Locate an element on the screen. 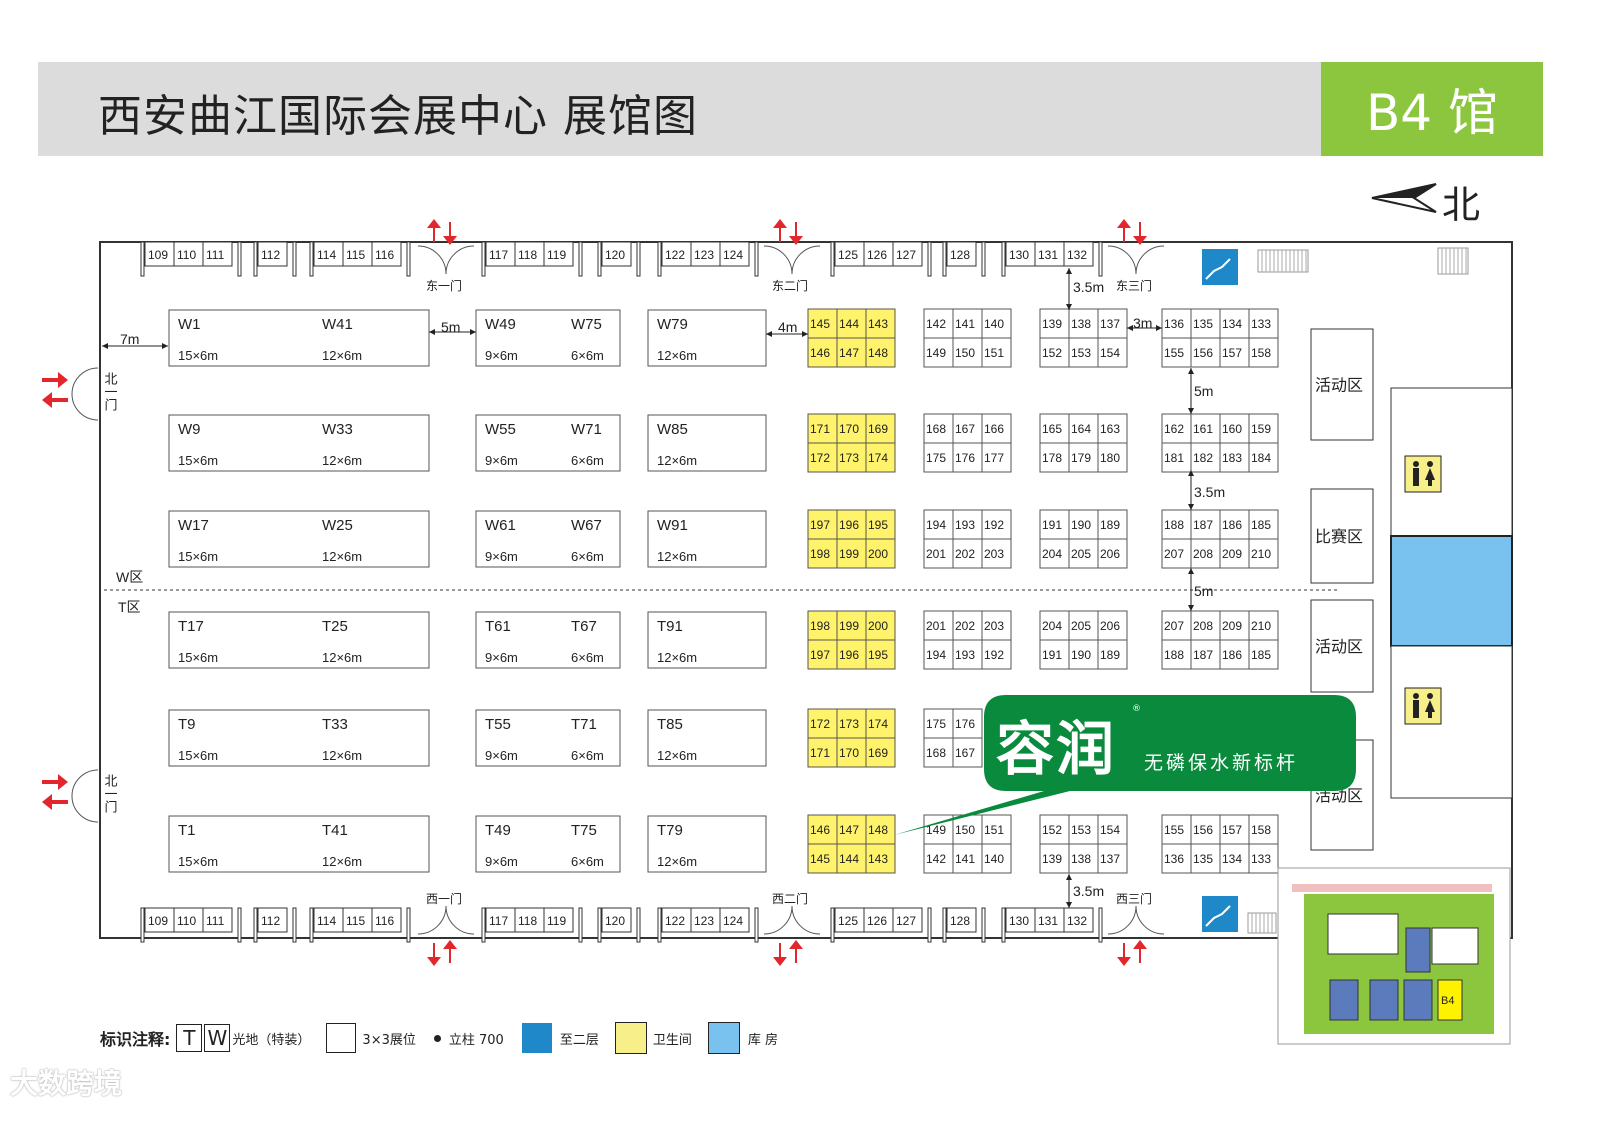  std-booth-label: 203 is located at coordinates (994, 626).